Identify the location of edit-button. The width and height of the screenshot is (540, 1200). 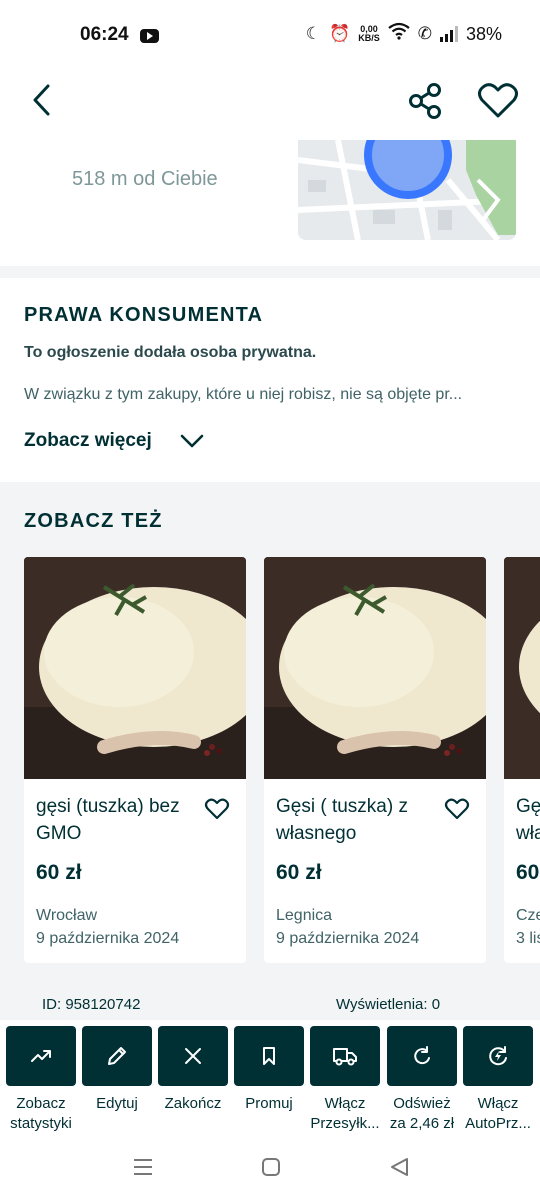
(117, 1056).